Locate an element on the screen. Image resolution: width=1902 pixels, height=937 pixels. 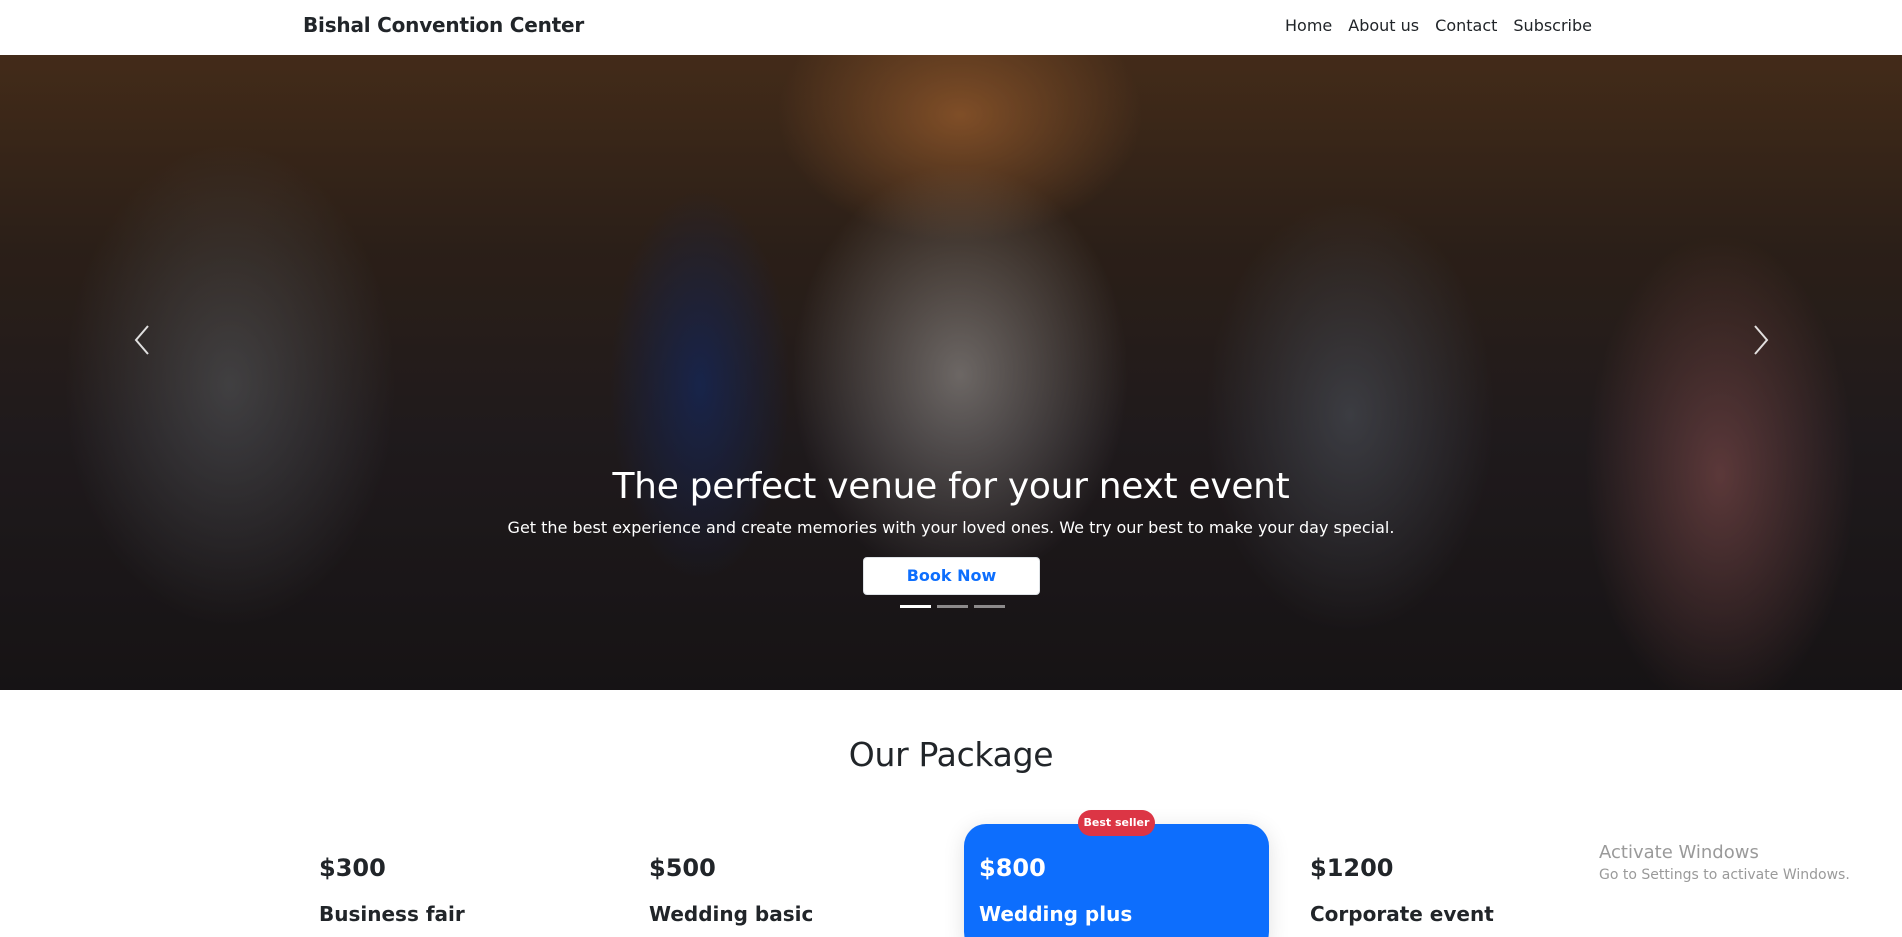
package-price: $1200 is located at coordinates (1352, 868).